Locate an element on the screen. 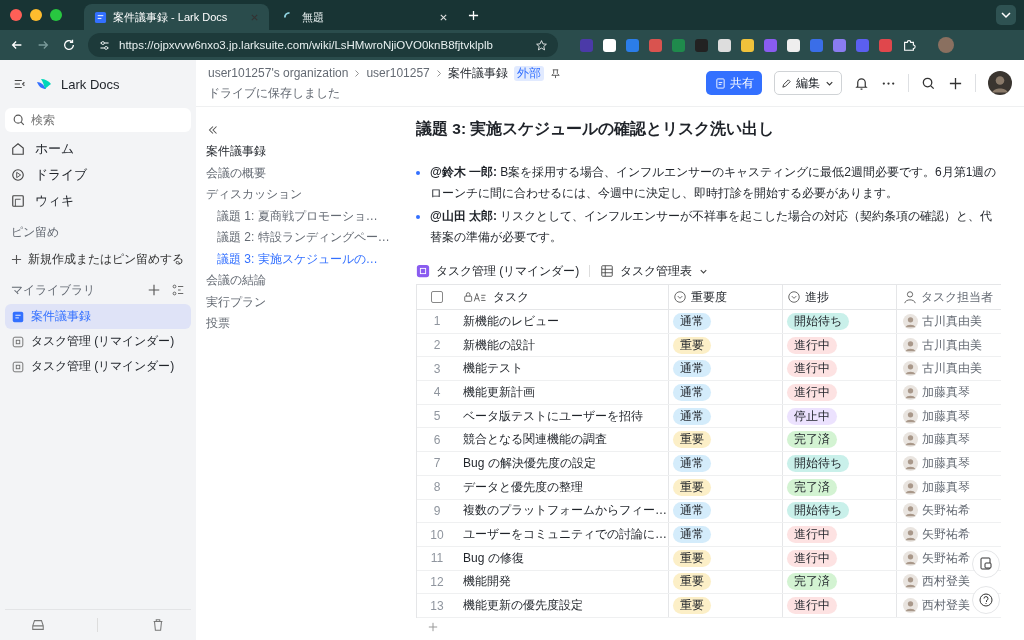  section-heading: ピン留め is located at coordinates (35, 232).